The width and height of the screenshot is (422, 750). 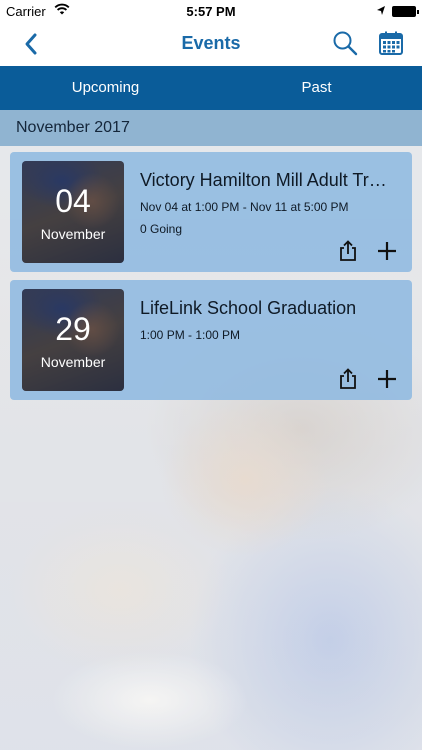 What do you see at coordinates (161, 229) in the screenshot?
I see `event-going-count: 0 Going` at bounding box center [161, 229].